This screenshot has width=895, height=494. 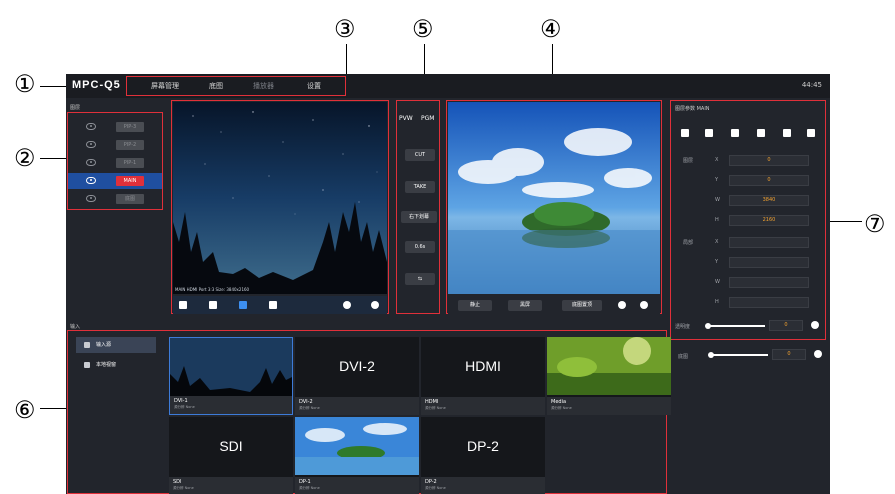 What do you see at coordinates (115, 199) in the screenshot?
I see `layer-row-background: 底图` at bounding box center [115, 199].